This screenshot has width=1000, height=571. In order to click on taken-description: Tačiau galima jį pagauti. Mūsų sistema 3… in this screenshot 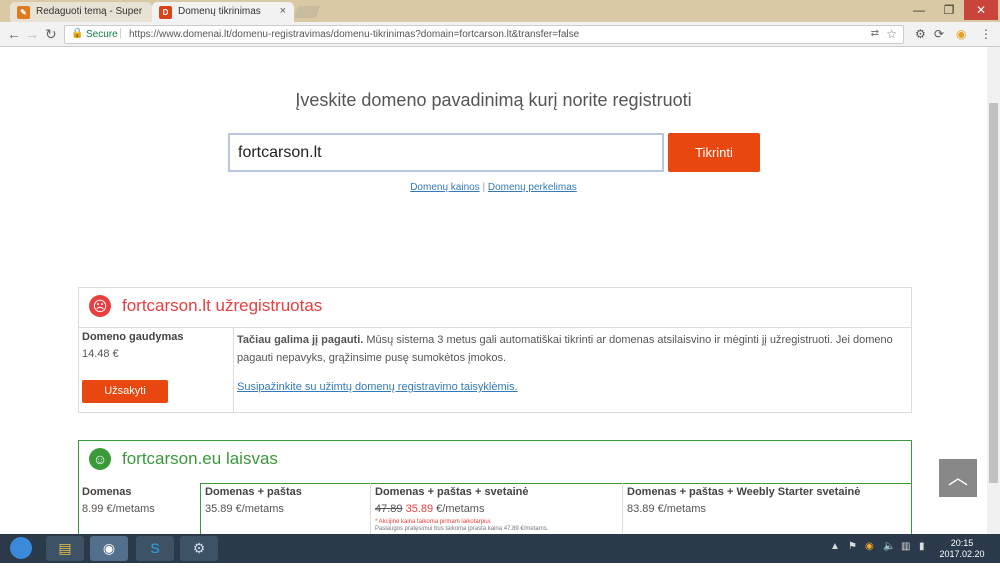, I will do `click(571, 349)`.